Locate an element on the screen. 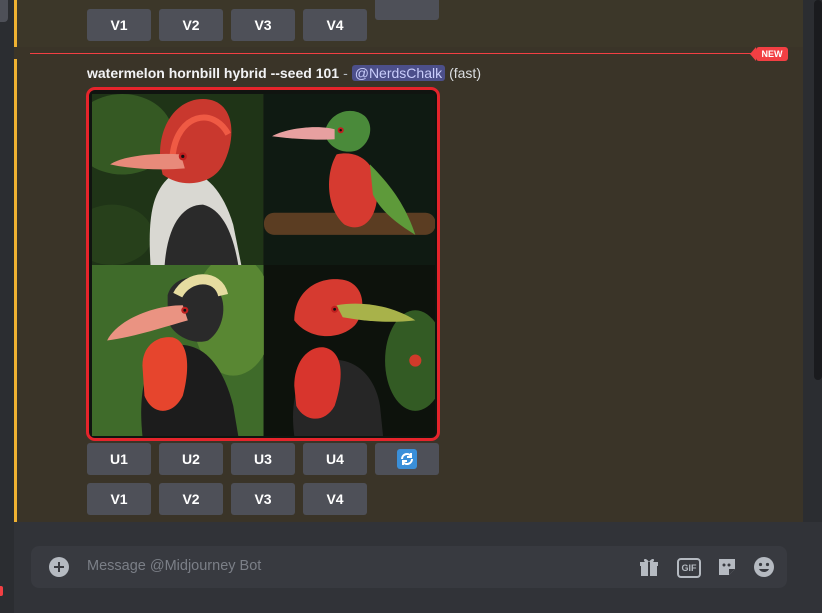  add-circle-icon is located at coordinates (59, 567).